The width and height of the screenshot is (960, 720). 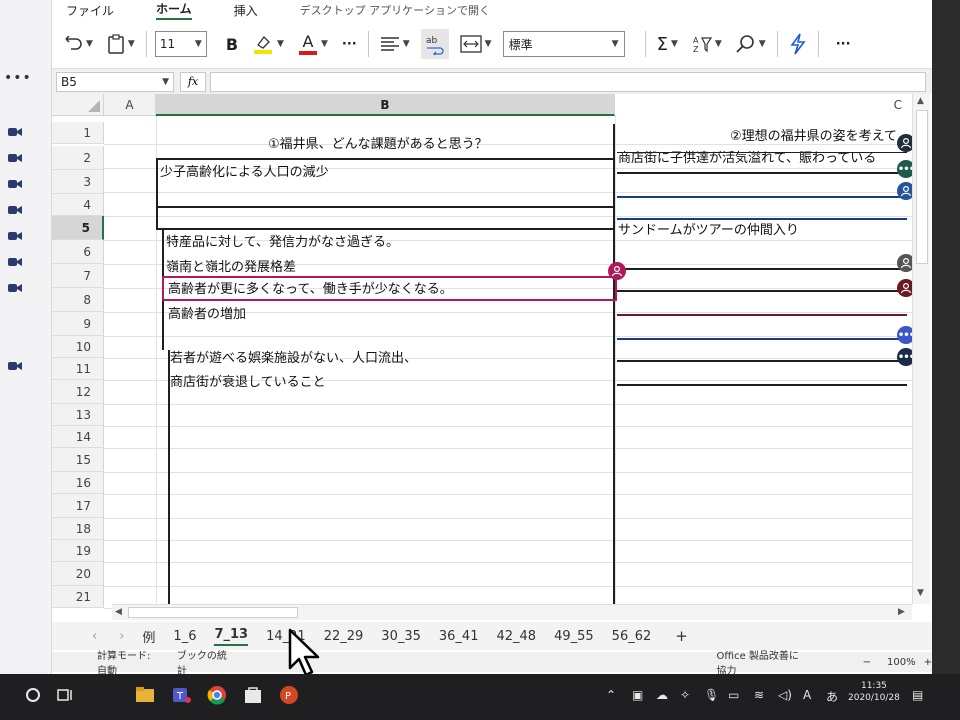 I want to click on sheet-tab: 36_41, so click(x=459, y=636).